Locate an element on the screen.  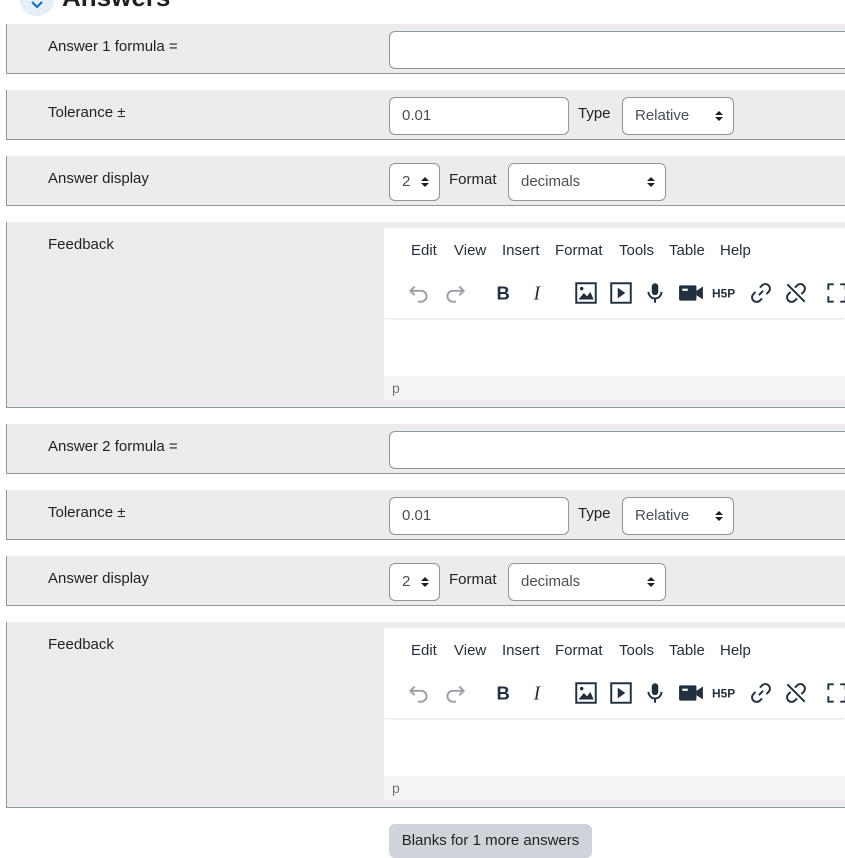
answer-1-format-value: decimals is located at coordinates (551, 181).